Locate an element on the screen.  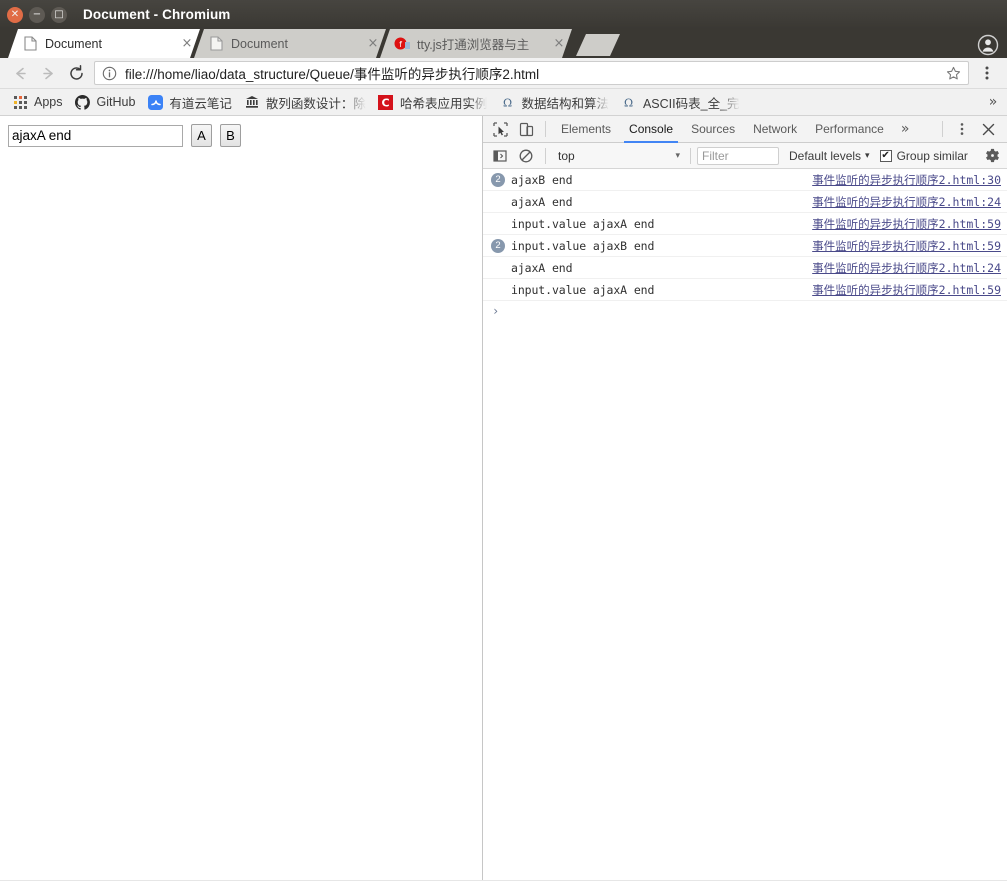
window-controls: ✕ − □ is located at coordinates (33, 14).